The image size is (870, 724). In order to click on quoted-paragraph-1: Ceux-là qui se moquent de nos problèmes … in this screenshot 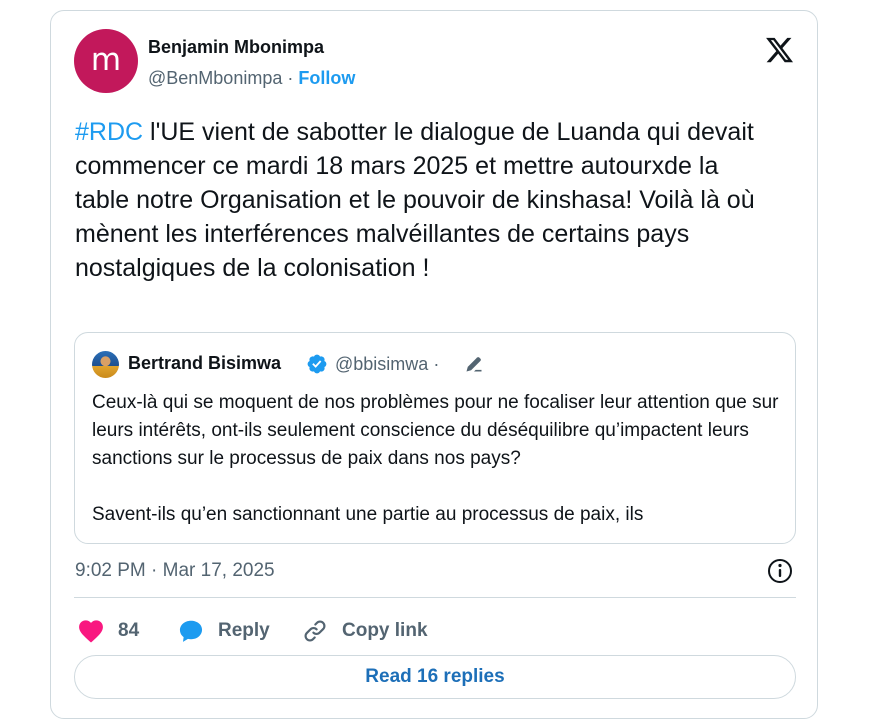, I will do `click(435, 430)`.